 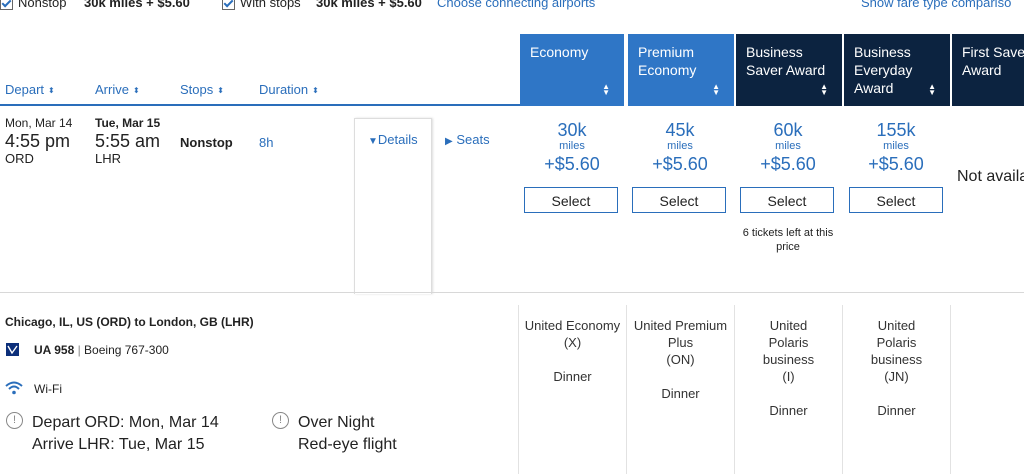 I want to click on price-cell-business-everyday: 155k miles +$5.60, so click(x=896, y=147).